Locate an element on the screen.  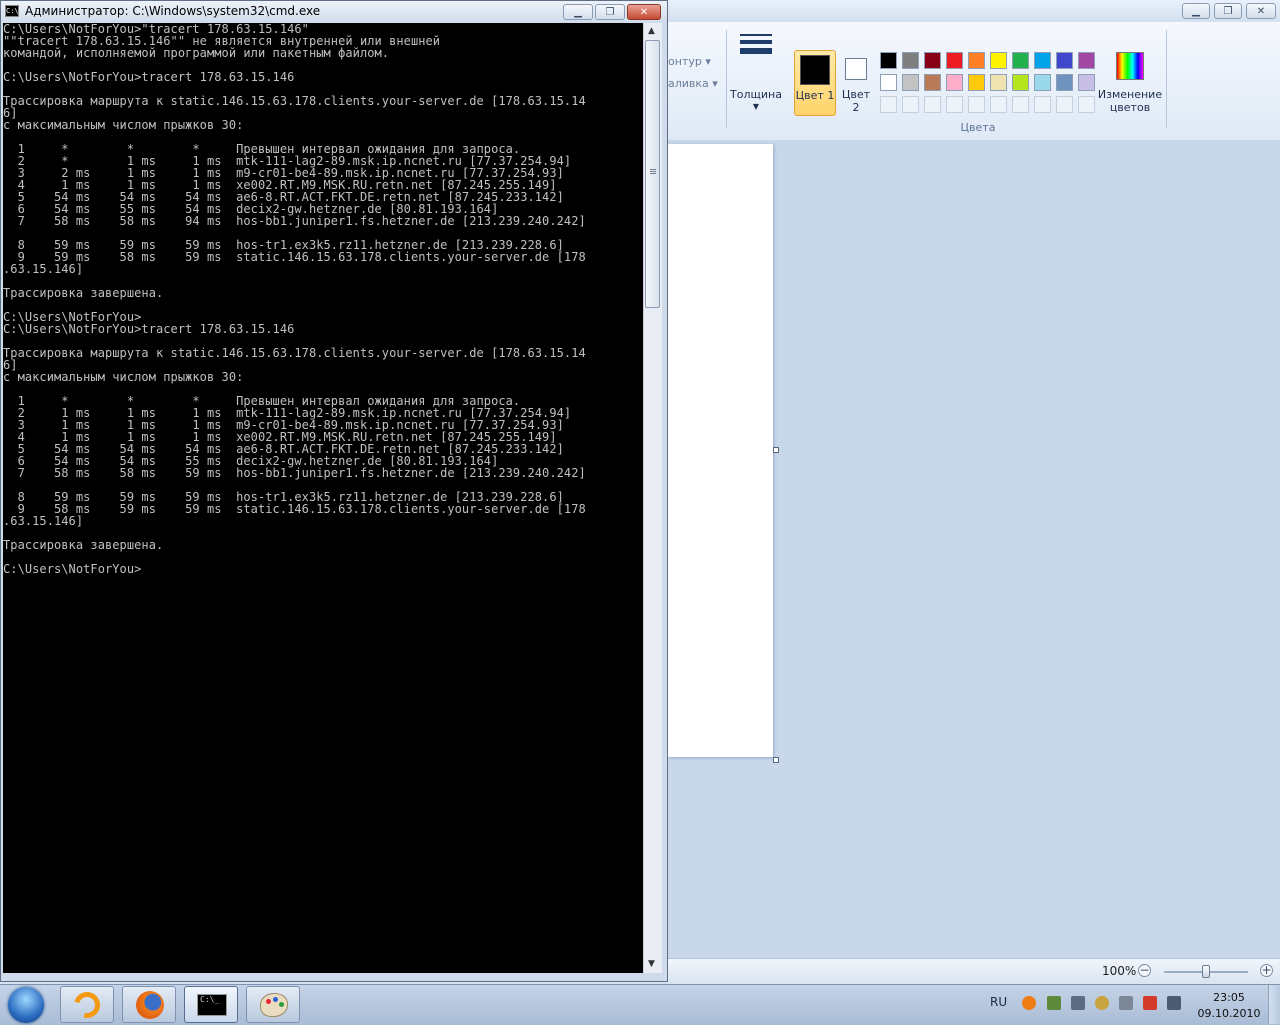
language-indicator: RU is located at coordinates (998, 1002).